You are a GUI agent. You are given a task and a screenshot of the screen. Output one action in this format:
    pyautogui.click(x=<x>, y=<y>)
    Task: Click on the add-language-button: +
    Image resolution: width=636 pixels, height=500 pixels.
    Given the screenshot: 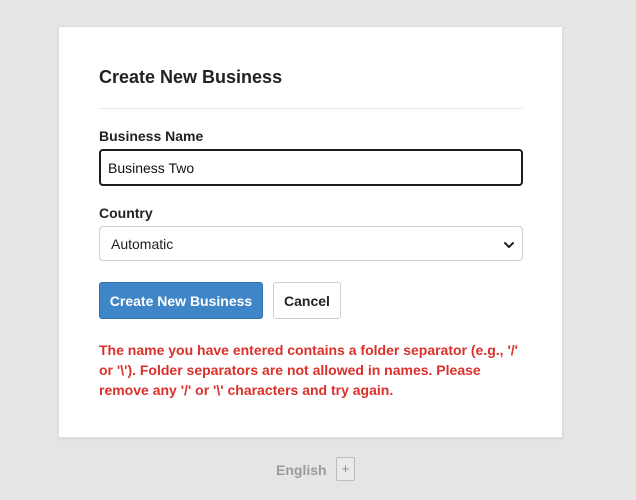 What is the action you would take?
    pyautogui.click(x=345, y=469)
    